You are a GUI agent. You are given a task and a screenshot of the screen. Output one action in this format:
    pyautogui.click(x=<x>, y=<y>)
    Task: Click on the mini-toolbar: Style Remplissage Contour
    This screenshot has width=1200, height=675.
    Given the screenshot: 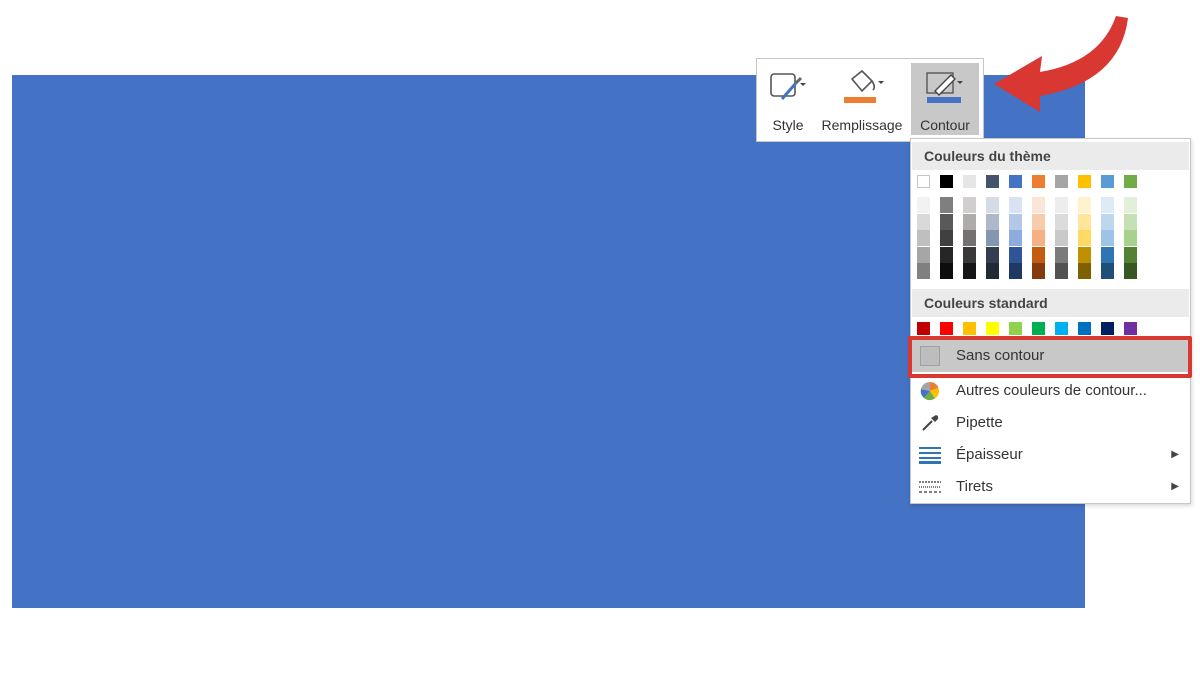 What is the action you would take?
    pyautogui.click(x=870, y=100)
    